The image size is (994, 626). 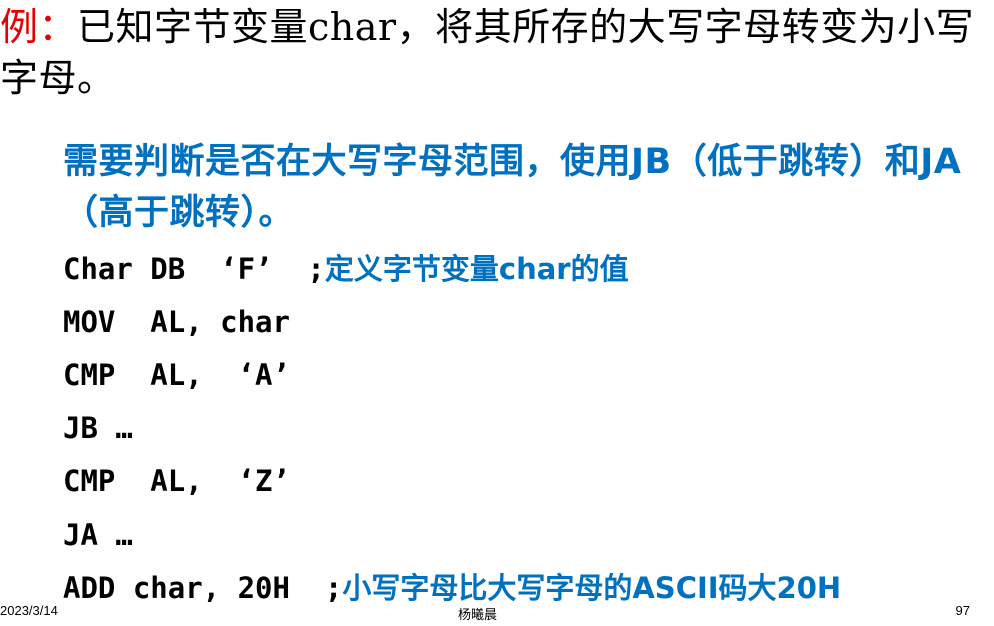 What do you see at coordinates (39, 27) in the screenshot?
I see `example-prefix: 例：` at bounding box center [39, 27].